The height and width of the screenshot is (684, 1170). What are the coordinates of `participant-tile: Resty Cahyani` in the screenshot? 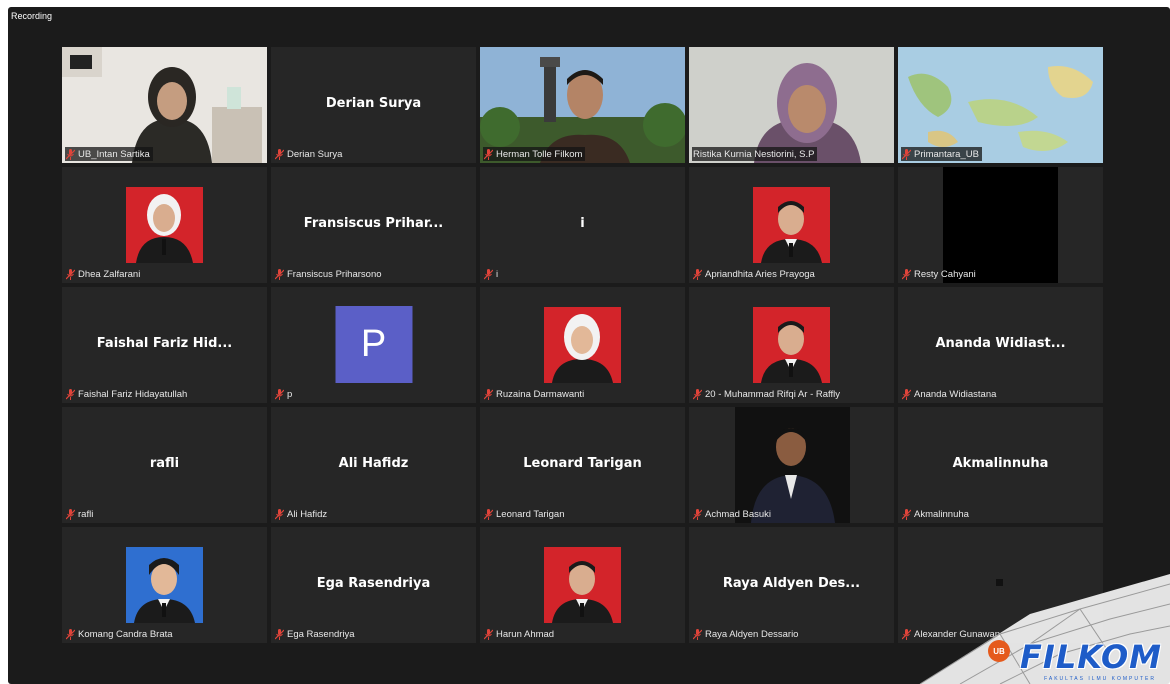 It's located at (1000, 225).